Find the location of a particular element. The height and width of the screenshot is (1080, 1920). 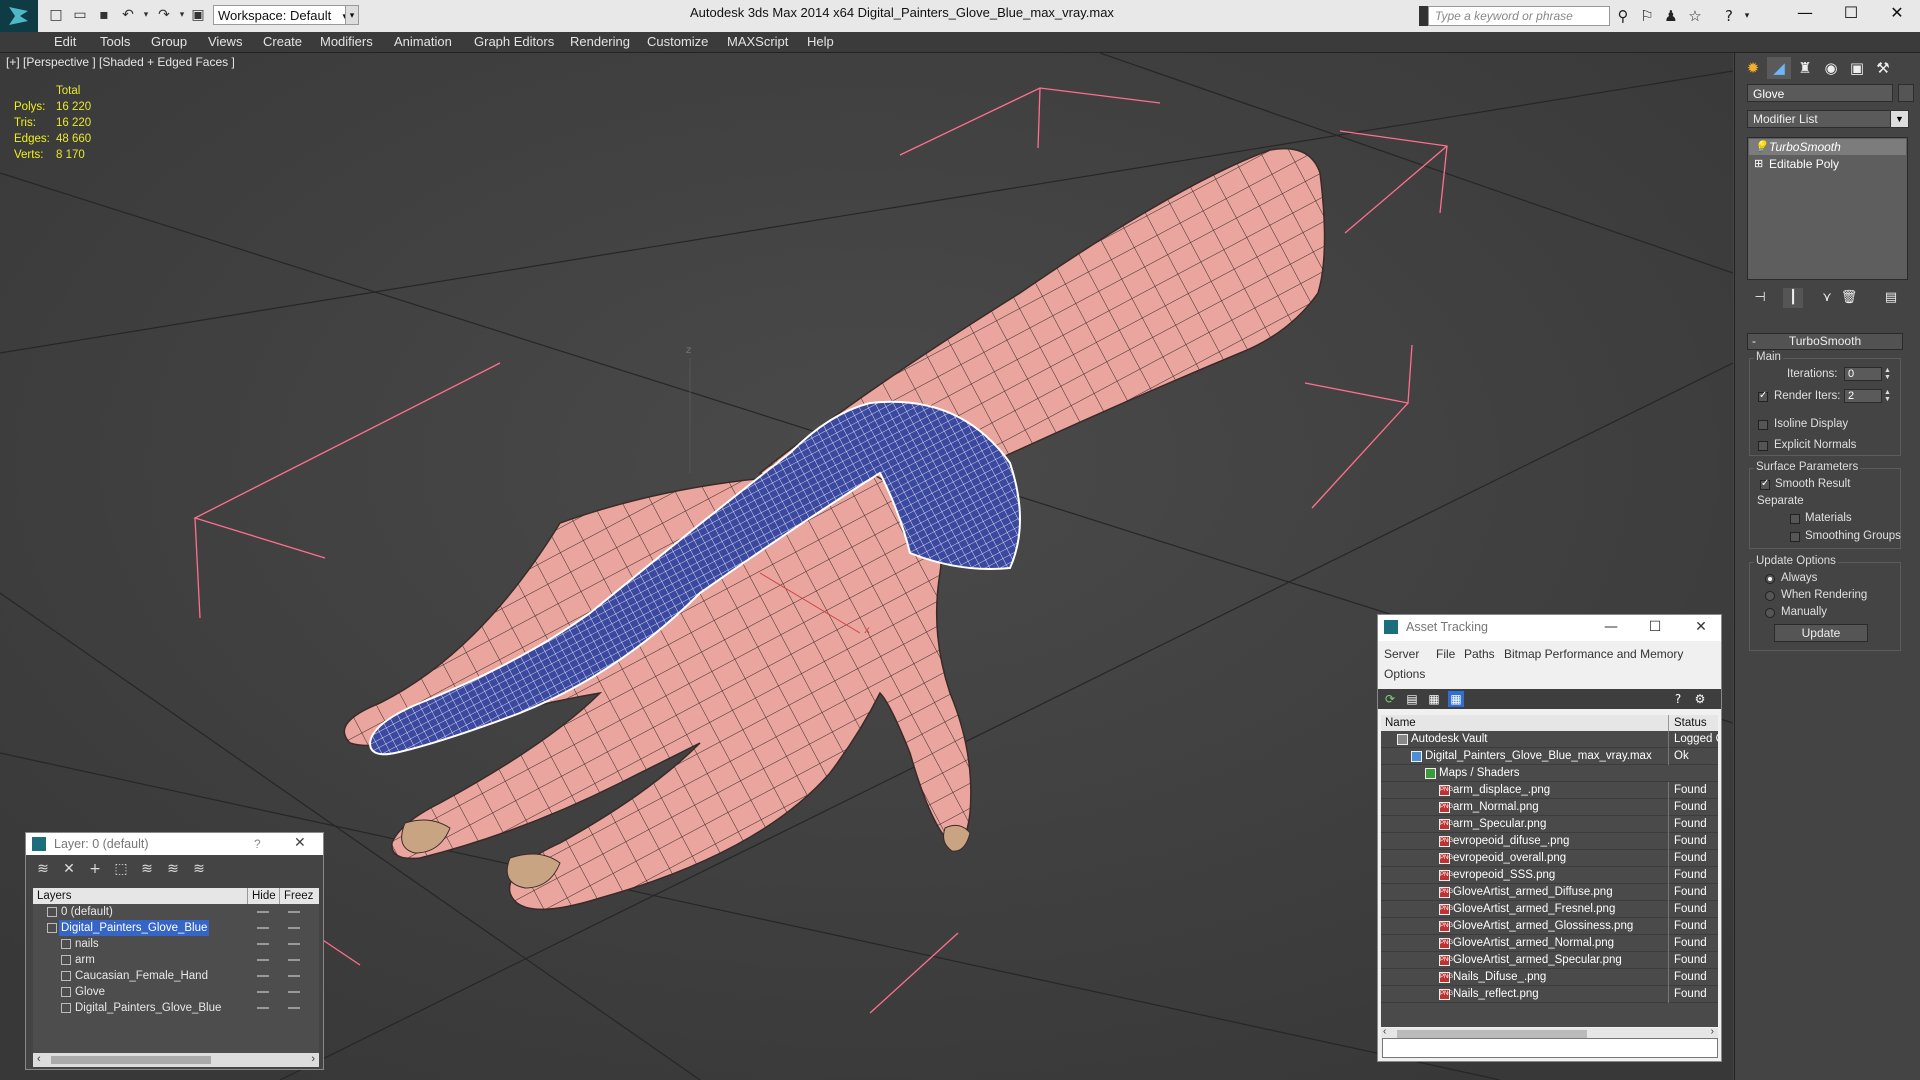

lightbulb-icon: 💡 is located at coordinates (1761, 147).